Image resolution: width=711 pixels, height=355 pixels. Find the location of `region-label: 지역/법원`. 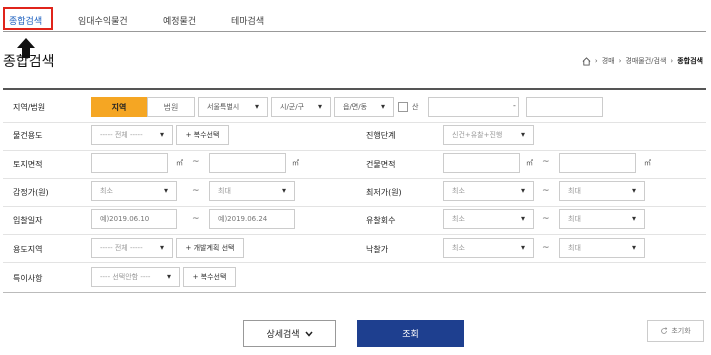

region-label: 지역/법원 is located at coordinates (29, 107).